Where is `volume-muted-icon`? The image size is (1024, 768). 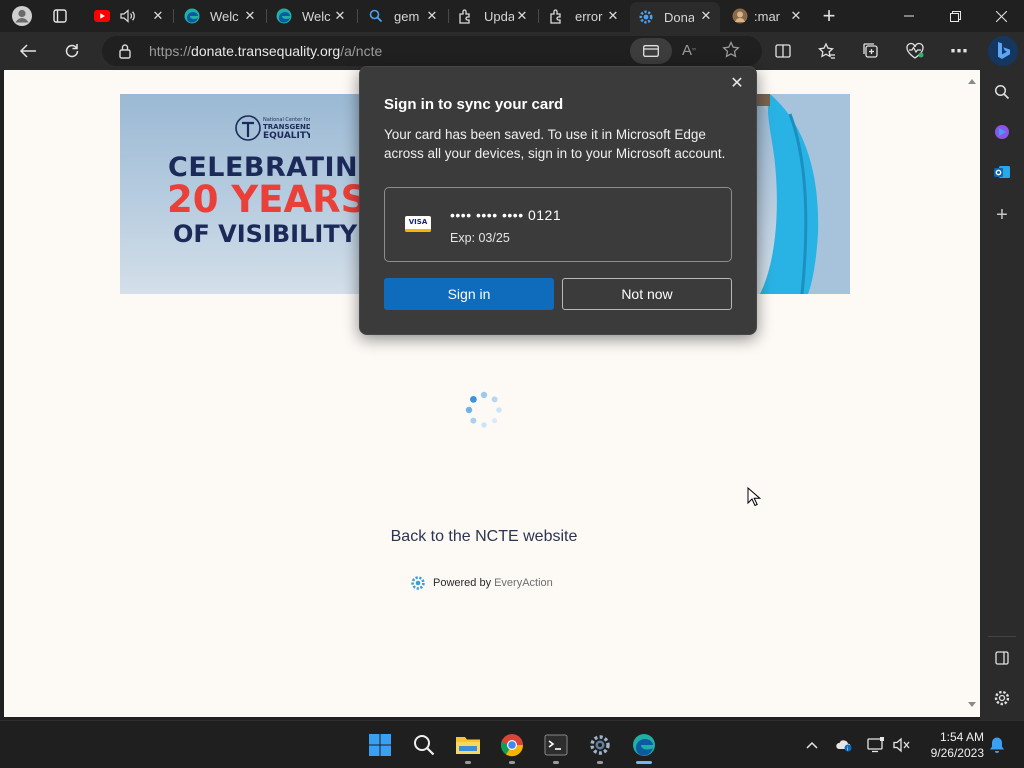 volume-muted-icon is located at coordinates (902, 745).